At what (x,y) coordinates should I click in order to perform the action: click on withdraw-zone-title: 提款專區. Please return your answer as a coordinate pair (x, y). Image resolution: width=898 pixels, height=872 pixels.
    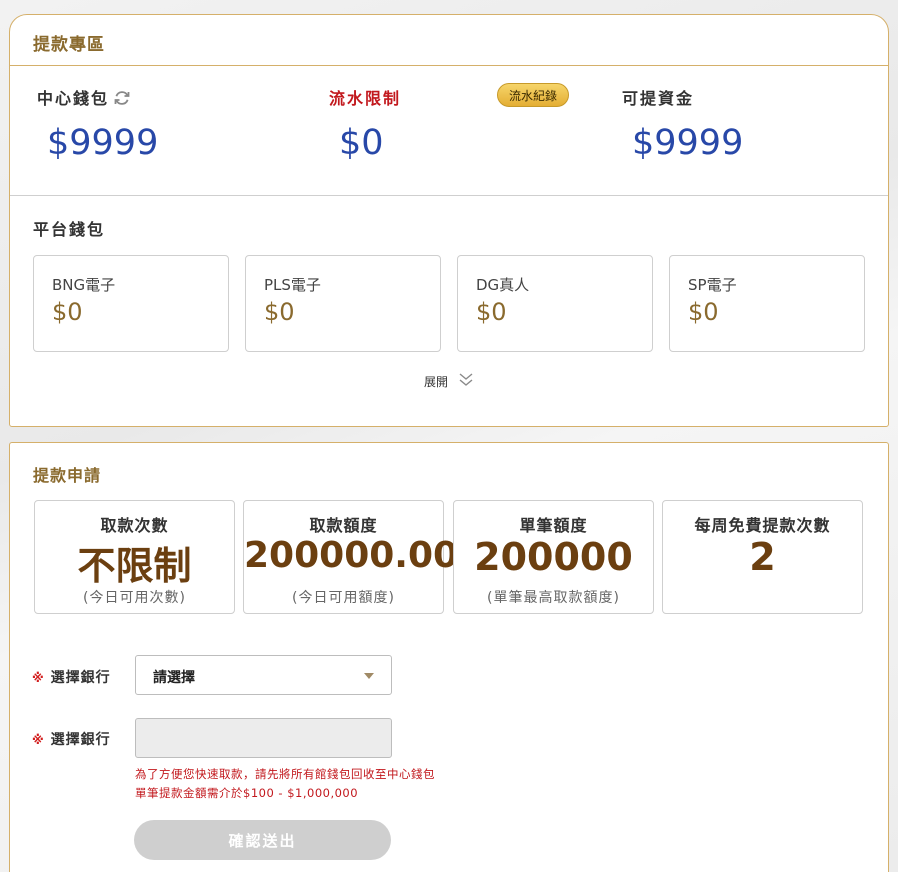
    Looking at the image, I should click on (69, 45).